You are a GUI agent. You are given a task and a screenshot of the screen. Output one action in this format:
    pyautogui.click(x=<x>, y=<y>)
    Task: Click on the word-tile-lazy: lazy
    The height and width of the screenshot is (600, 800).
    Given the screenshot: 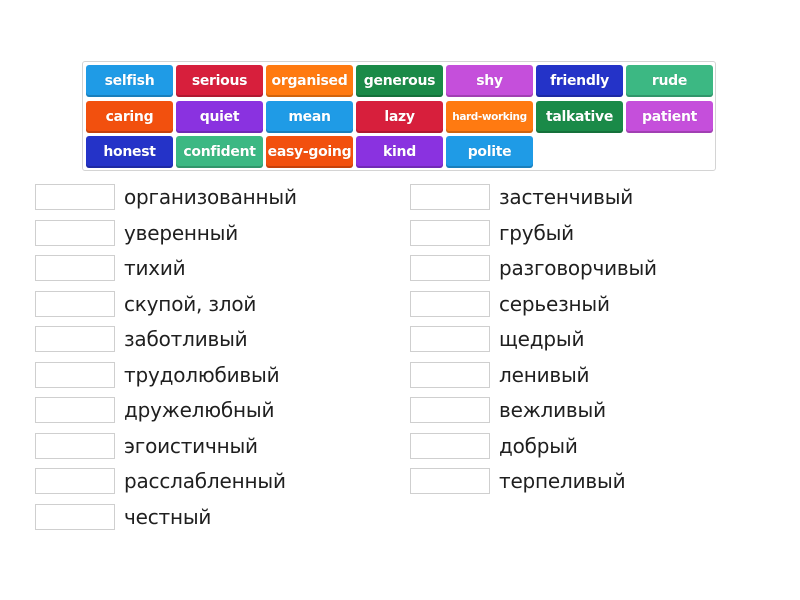 What is the action you would take?
    pyautogui.click(x=399, y=116)
    